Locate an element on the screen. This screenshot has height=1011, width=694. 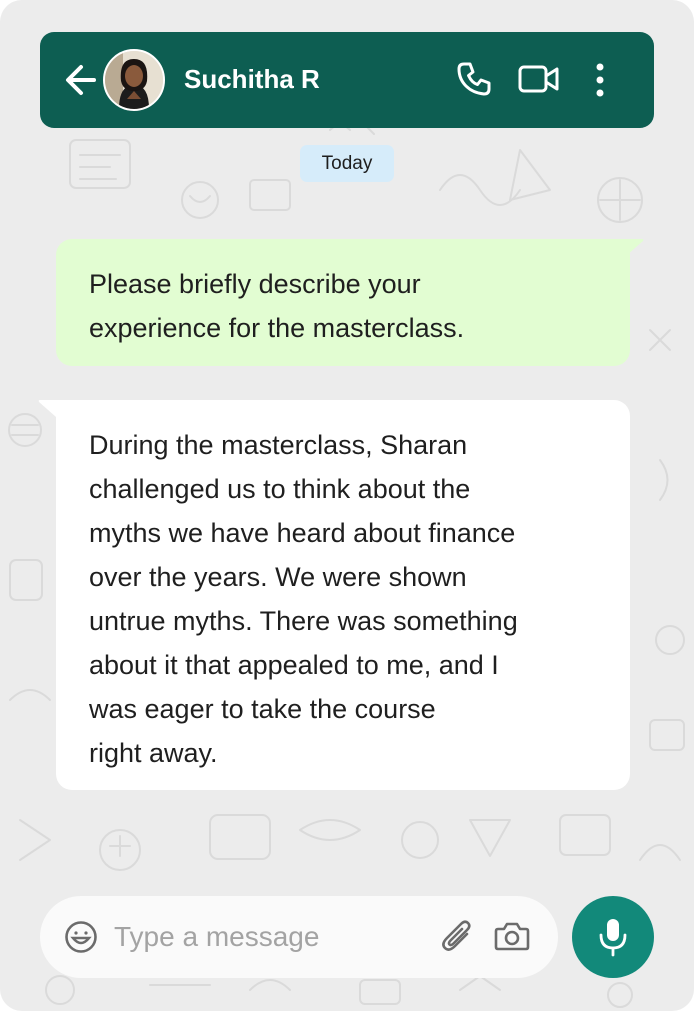
voice-message-button is located at coordinates (613, 937).